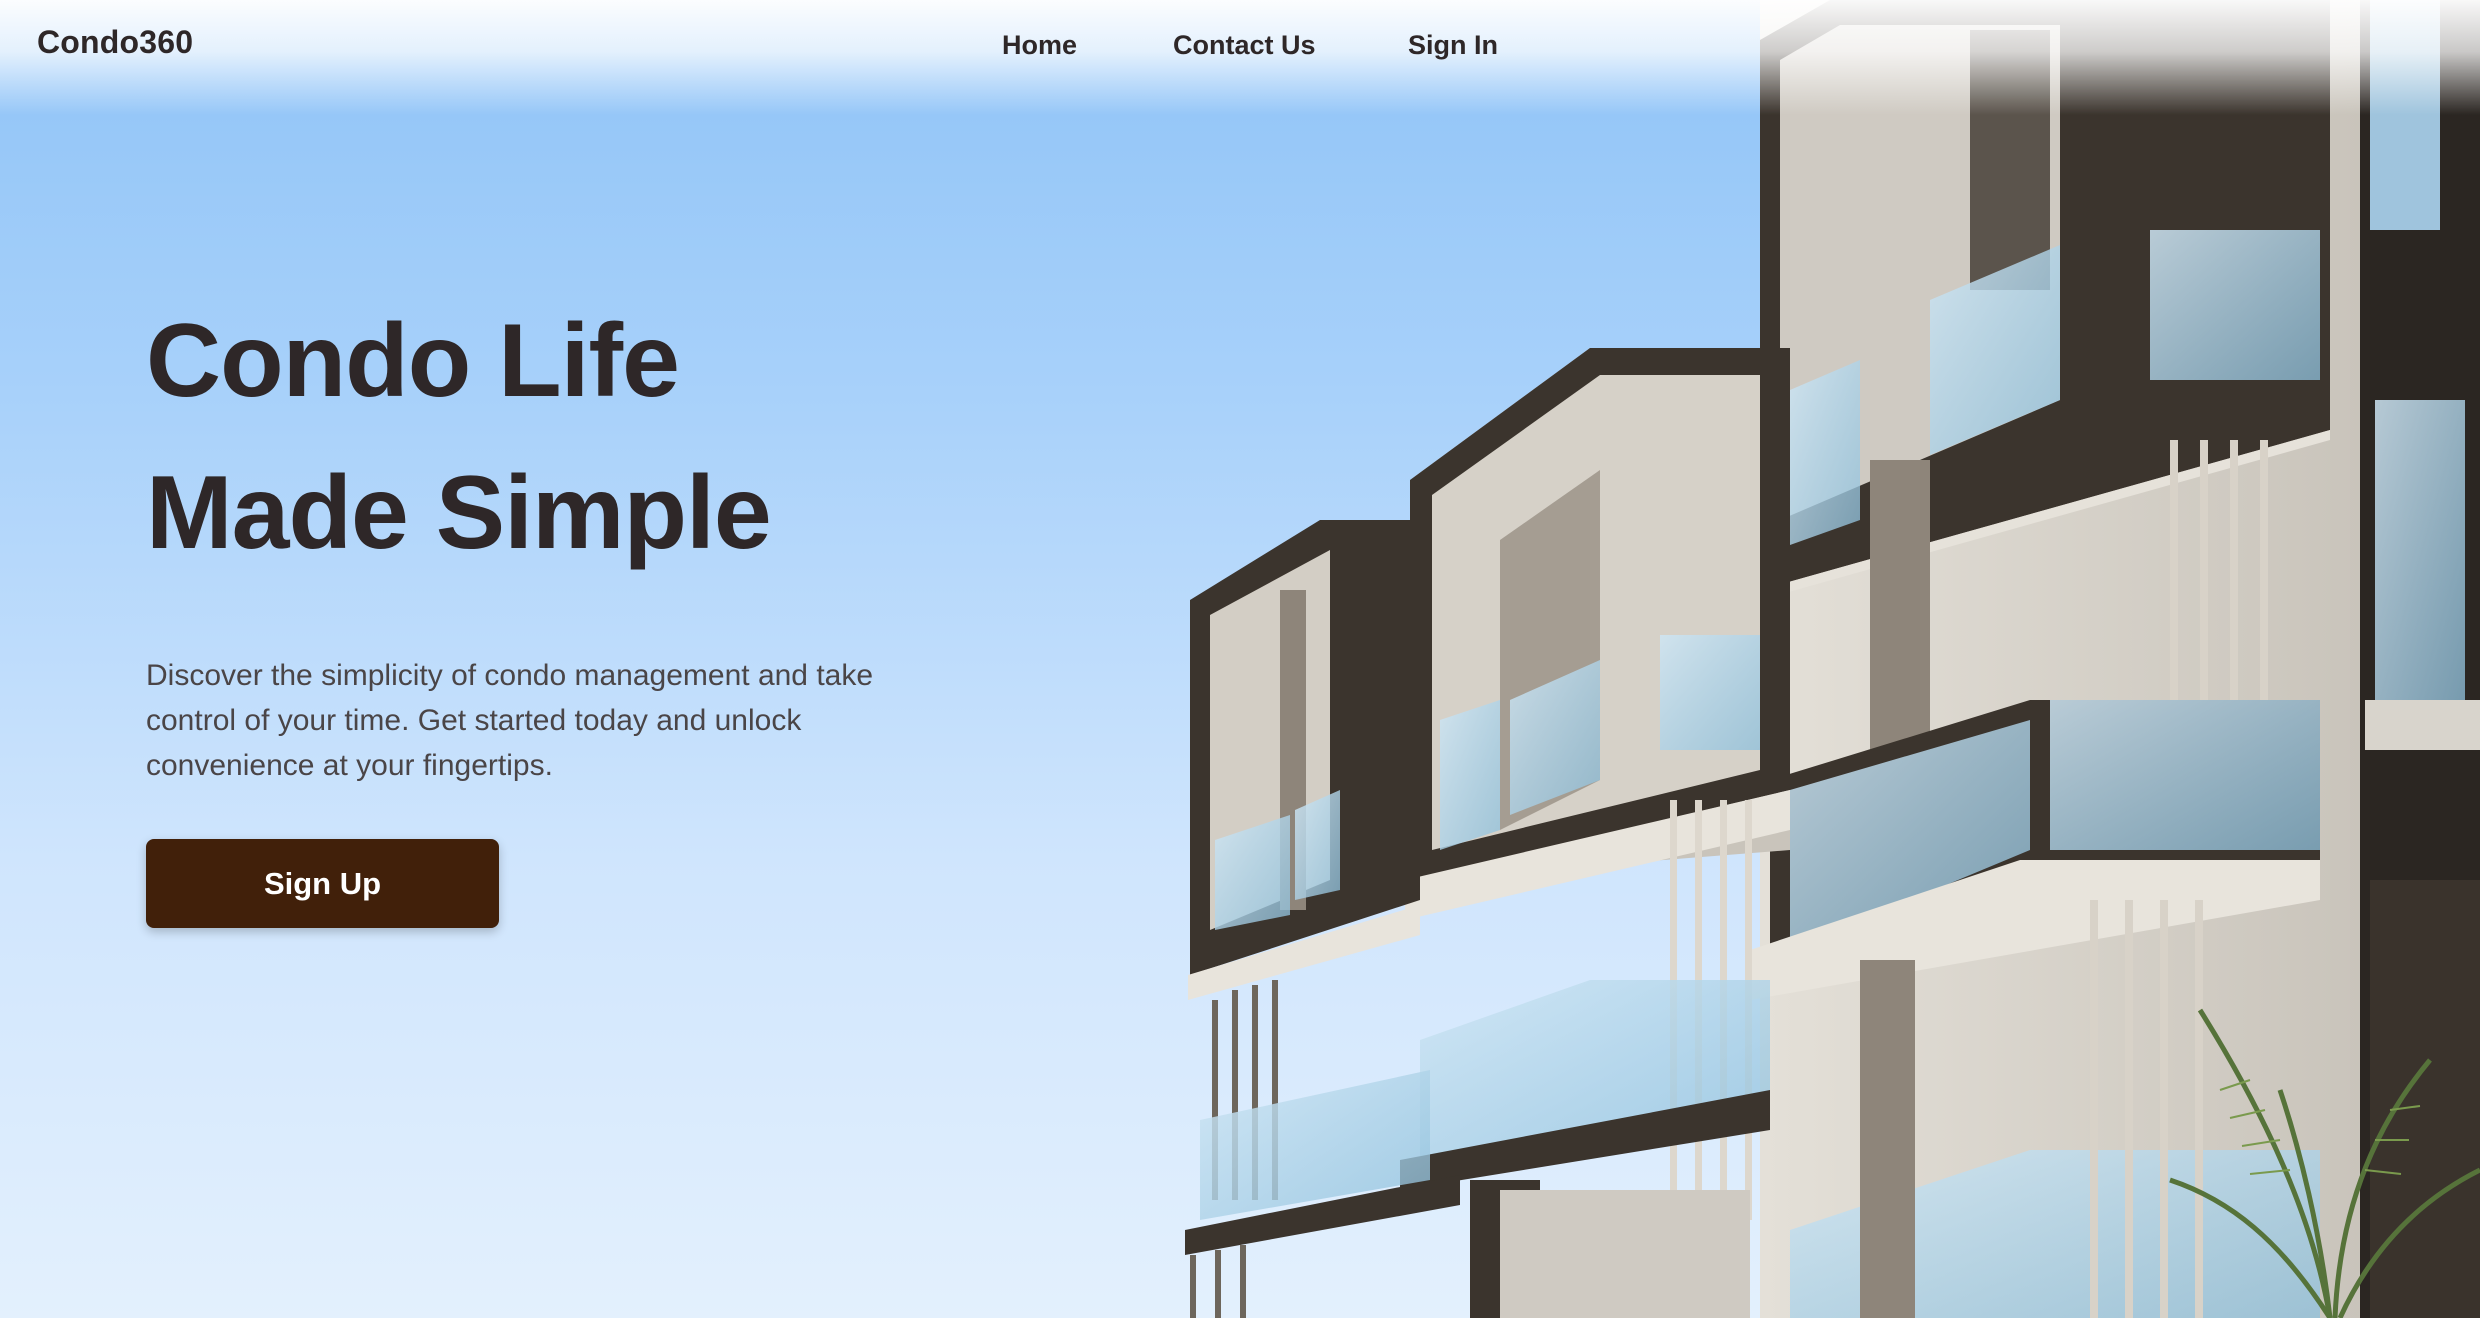 The height and width of the screenshot is (1318, 2480). Describe the element at coordinates (413, 361) in the screenshot. I see `hero-headline-line-1: Condo Life` at that location.